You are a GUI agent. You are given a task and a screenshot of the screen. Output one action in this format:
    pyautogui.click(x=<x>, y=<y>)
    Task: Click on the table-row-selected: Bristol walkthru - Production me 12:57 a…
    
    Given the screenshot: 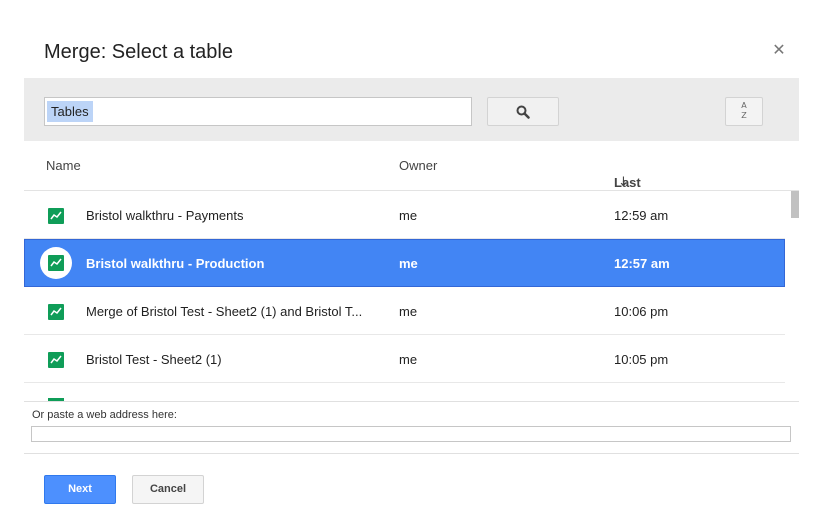 What is the action you would take?
    pyautogui.click(x=404, y=263)
    